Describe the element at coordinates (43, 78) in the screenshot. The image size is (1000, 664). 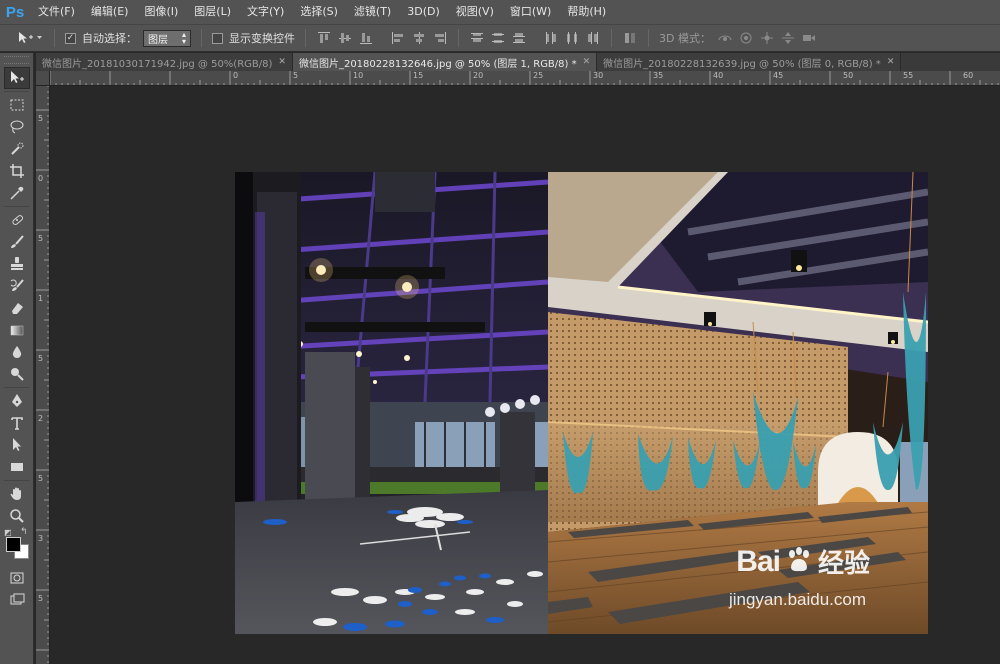
I see `ruler-origin` at that location.